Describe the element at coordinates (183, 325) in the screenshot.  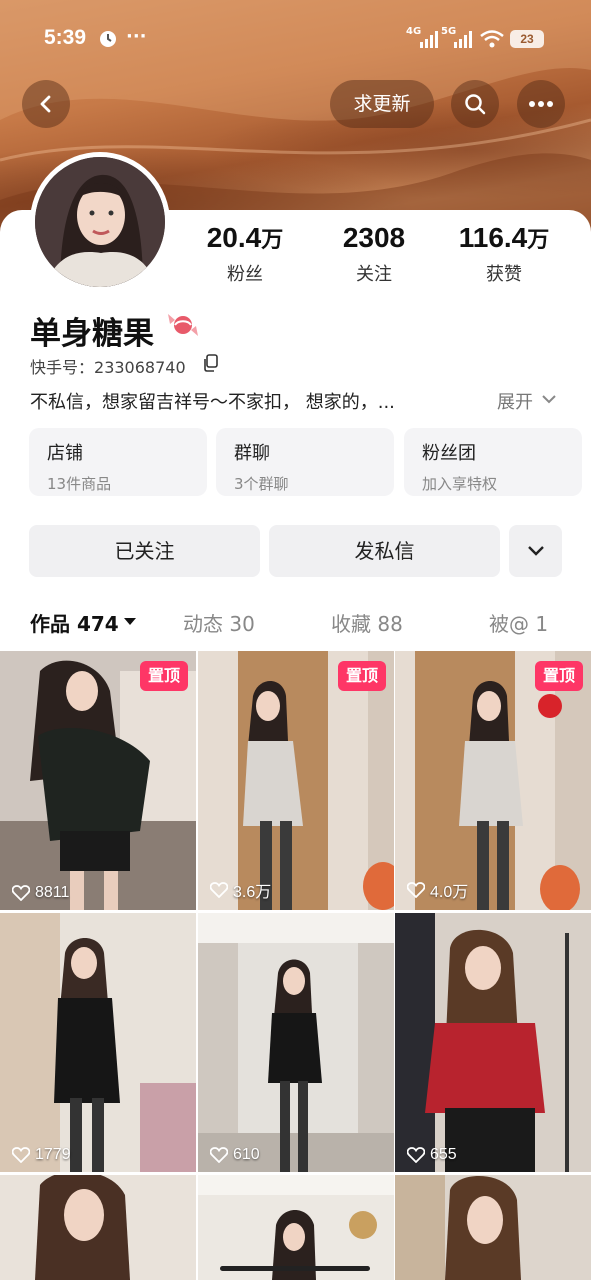
I see `candy-icon` at that location.